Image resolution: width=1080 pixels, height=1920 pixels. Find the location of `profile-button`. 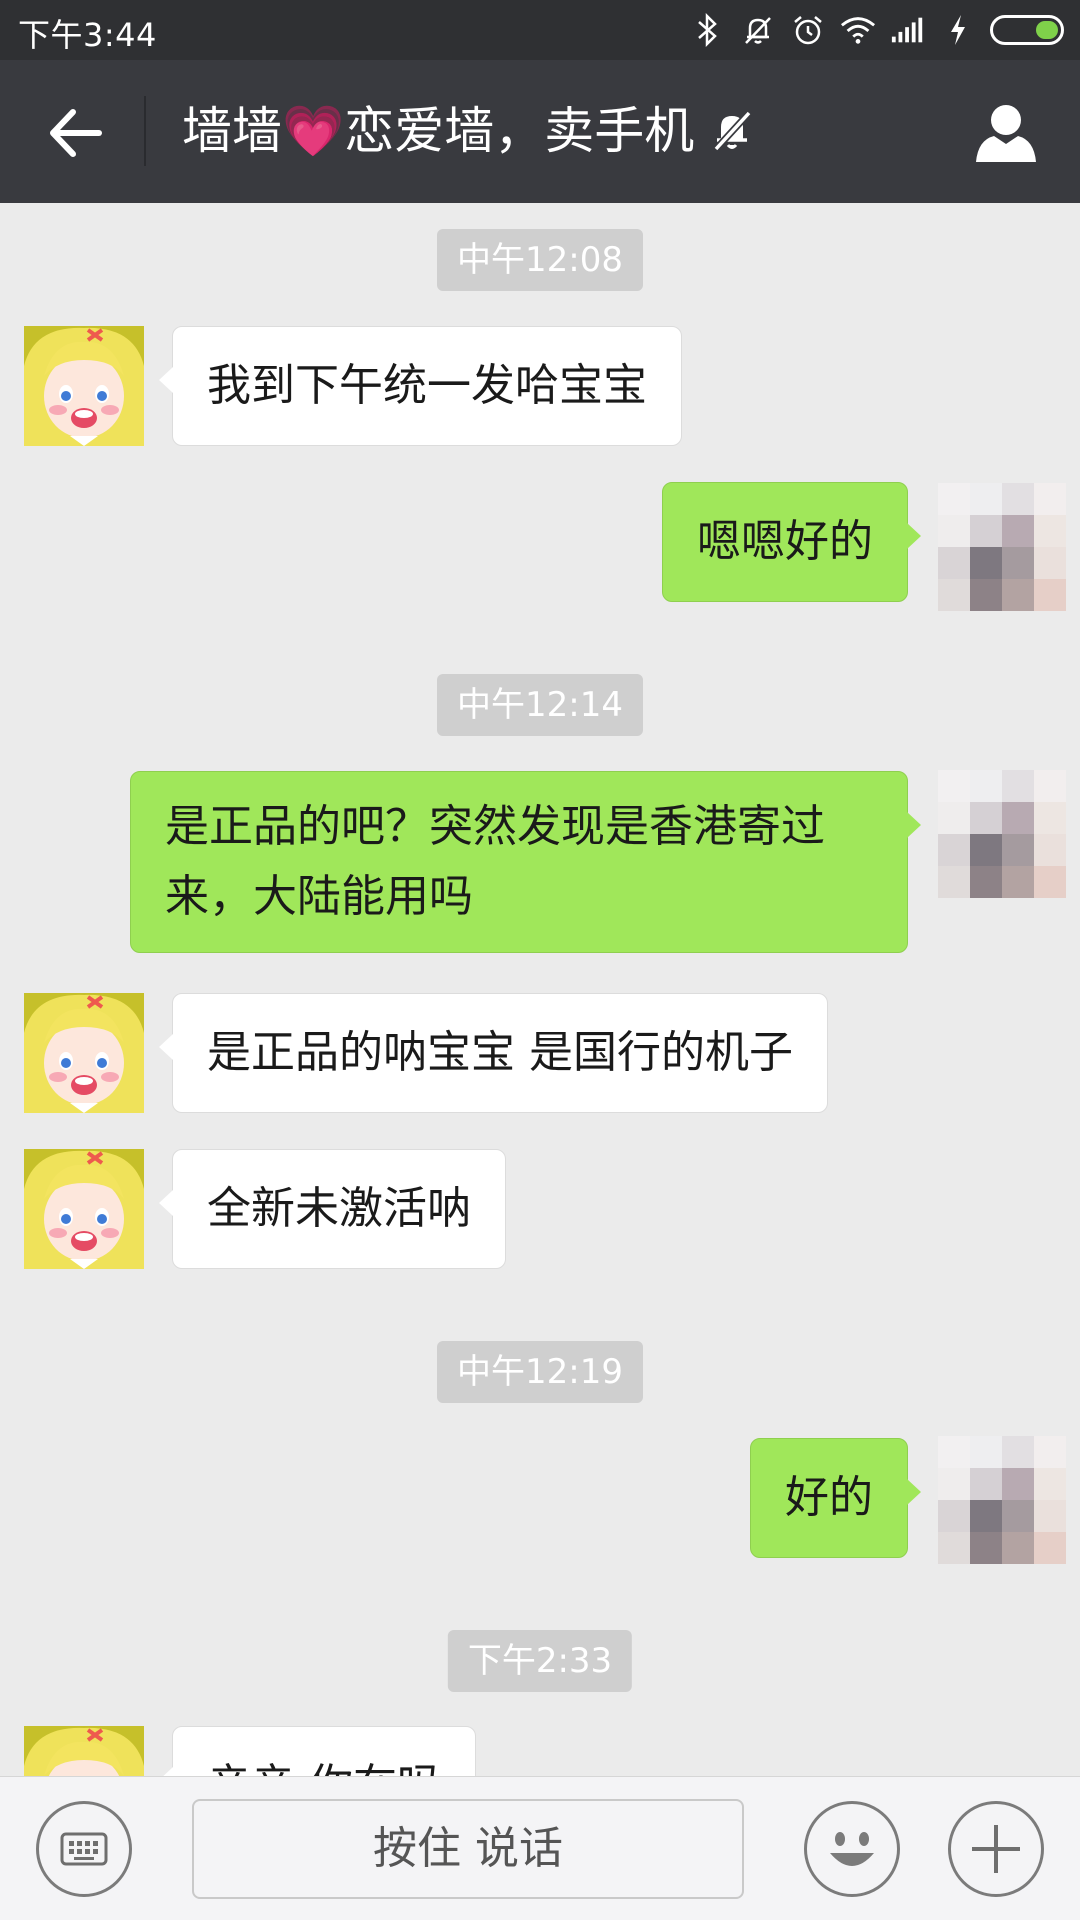

profile-button is located at coordinates (1006, 132).